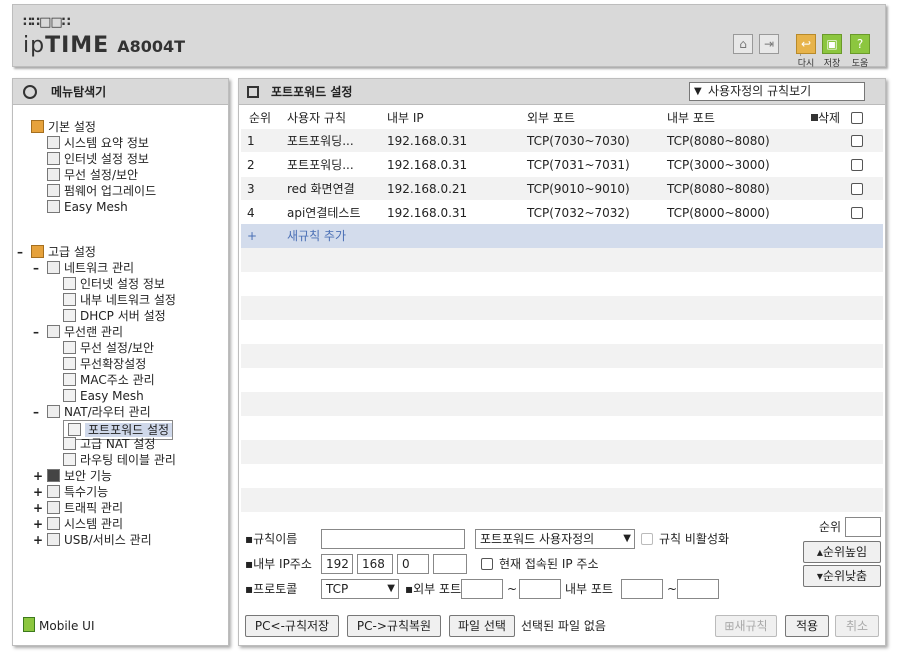 The width and height of the screenshot is (918, 666). I want to click on protocol-select: TCP ▼, so click(360, 589).